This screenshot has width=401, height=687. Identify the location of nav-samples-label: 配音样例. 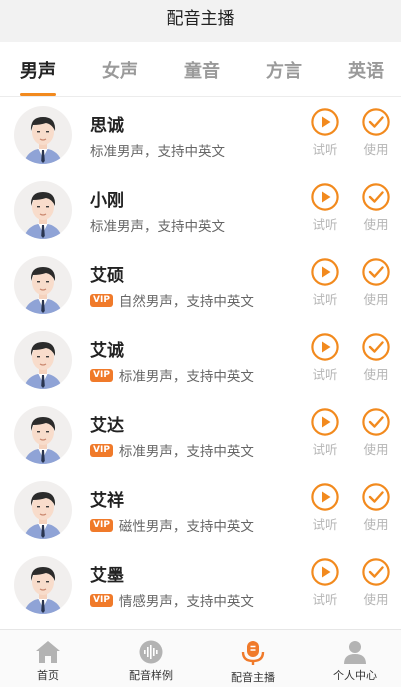
(151, 675).